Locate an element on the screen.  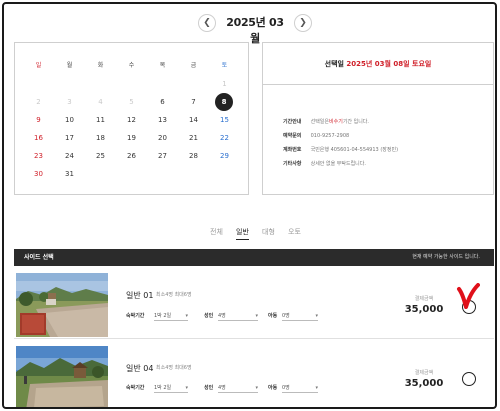
info-label: 기타사항 is located at coordinates (292, 164).